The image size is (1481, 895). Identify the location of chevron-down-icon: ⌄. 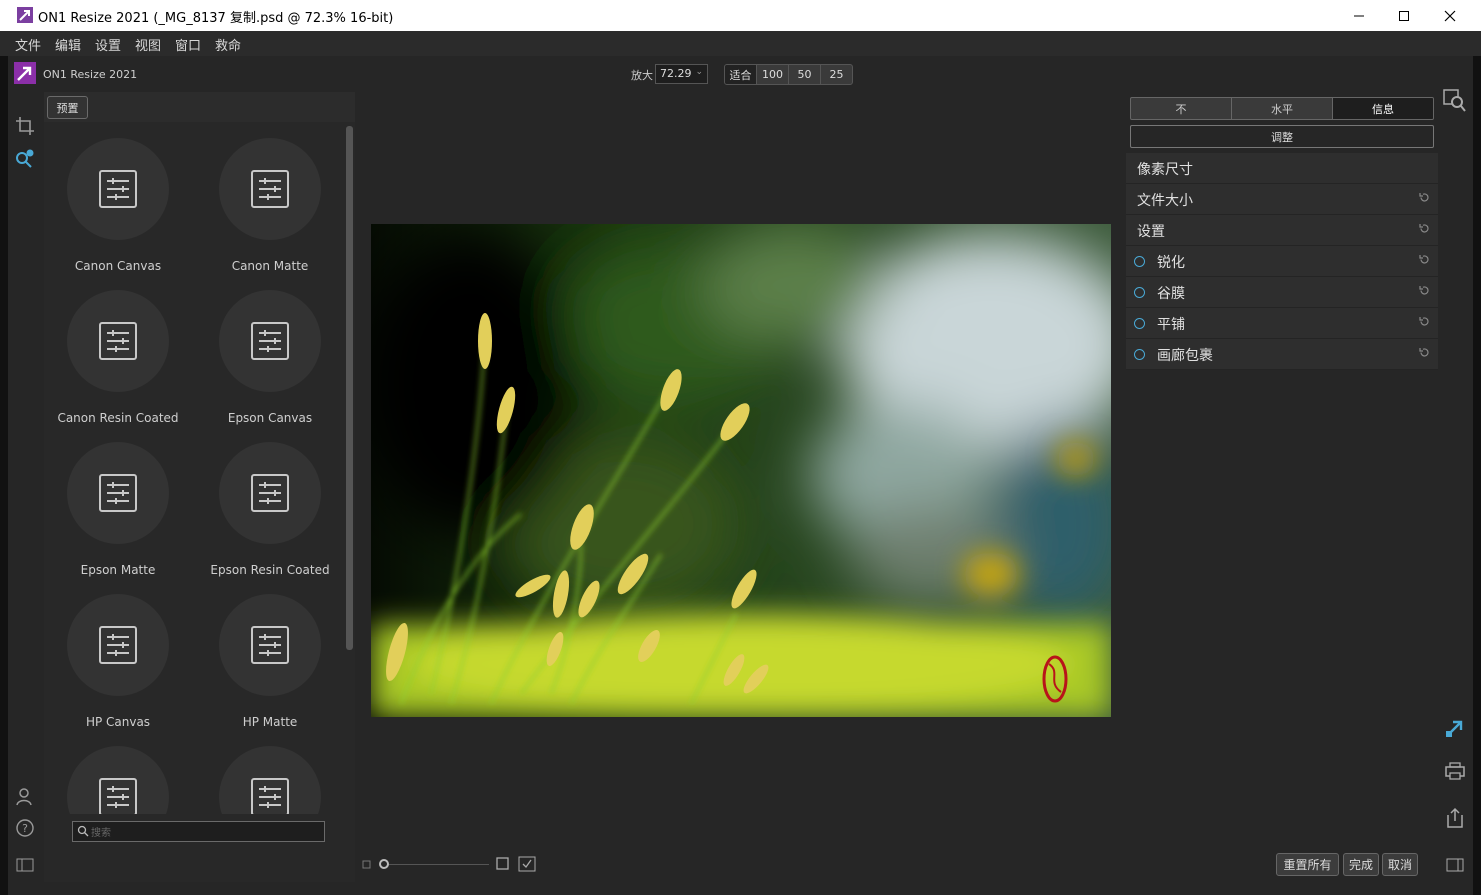
(699, 72).